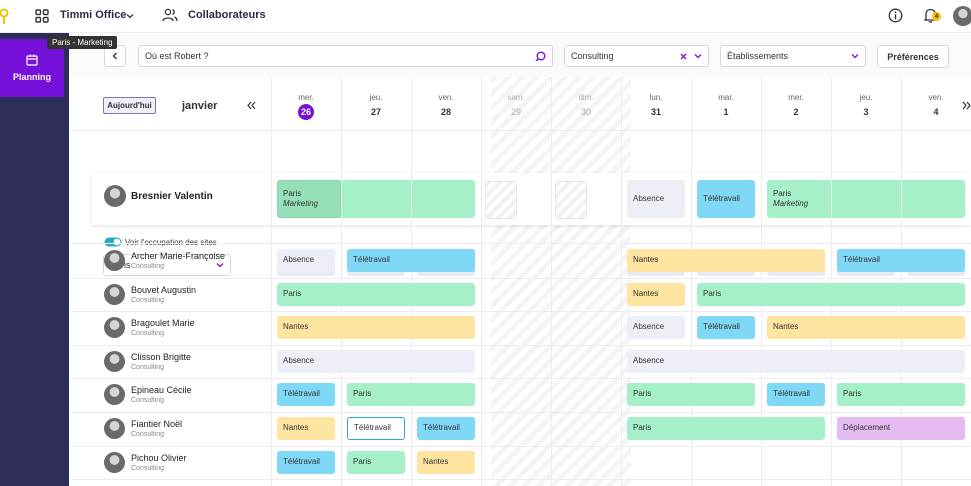 This screenshot has width=971, height=486. What do you see at coordinates (913, 56) in the screenshot?
I see `preferences-button: Préférences` at bounding box center [913, 56].